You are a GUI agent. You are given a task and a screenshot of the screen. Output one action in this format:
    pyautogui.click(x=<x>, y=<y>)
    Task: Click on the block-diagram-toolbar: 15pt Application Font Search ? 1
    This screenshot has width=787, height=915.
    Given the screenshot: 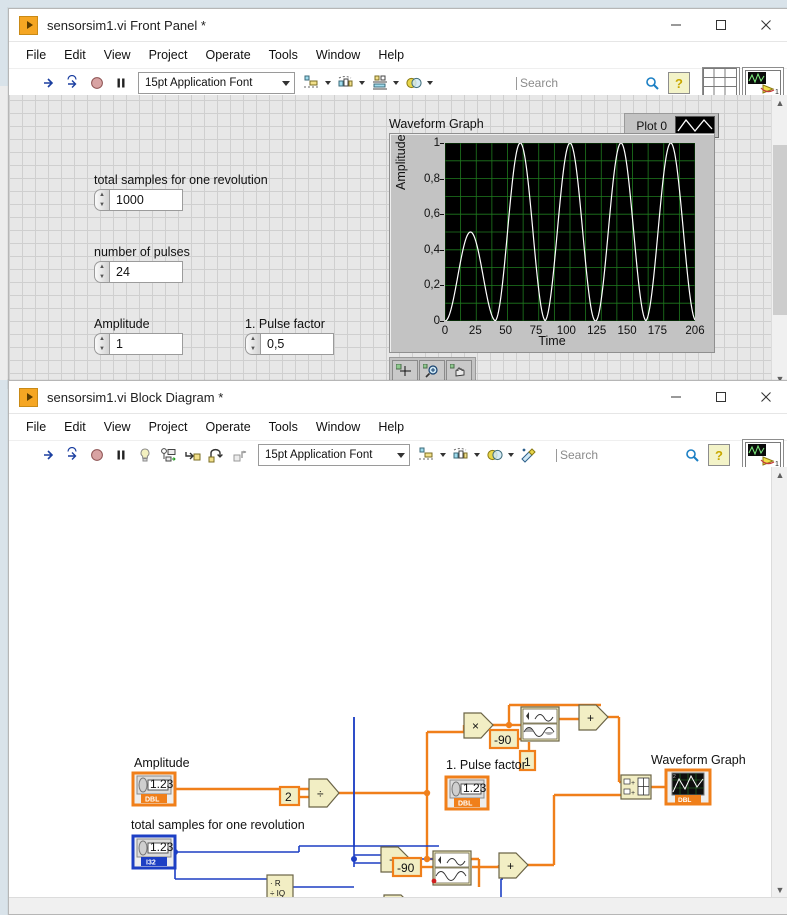 What is the action you would take?
    pyautogui.click(x=398, y=455)
    